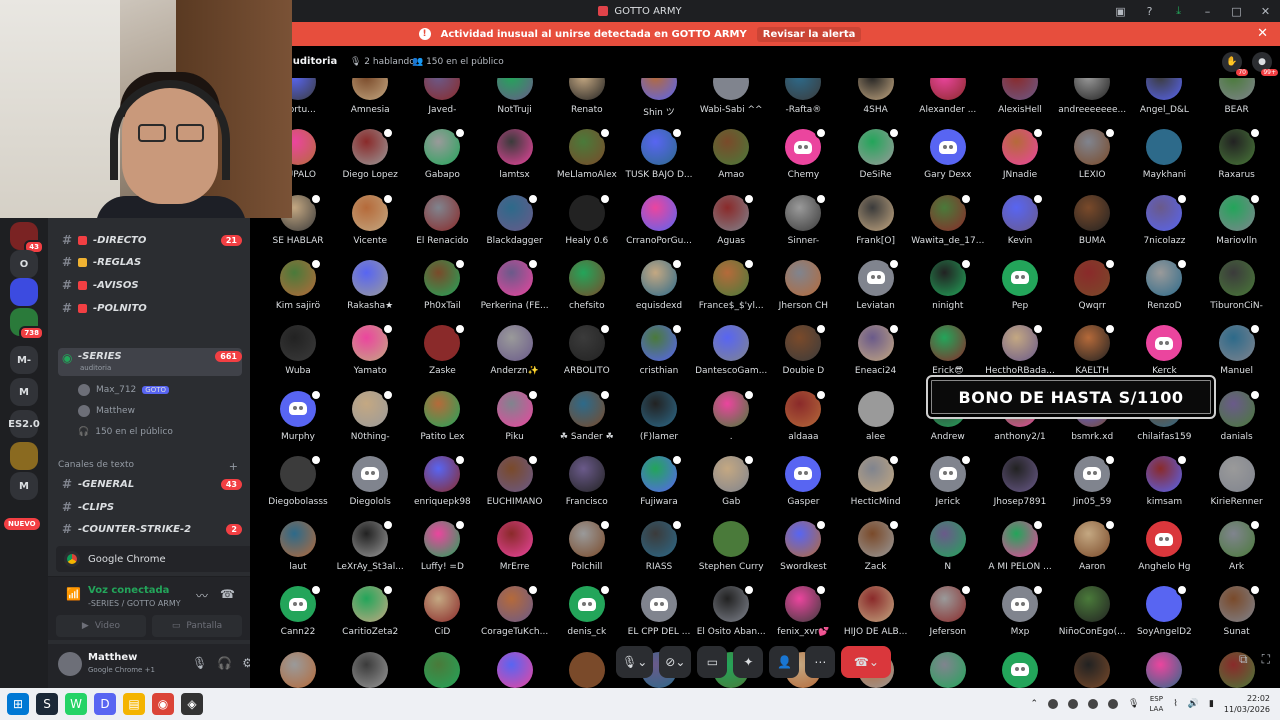  What do you see at coordinates (1164, 547) in the screenshot?
I see `participant-tile: Anghelo Hg` at bounding box center [1164, 547].